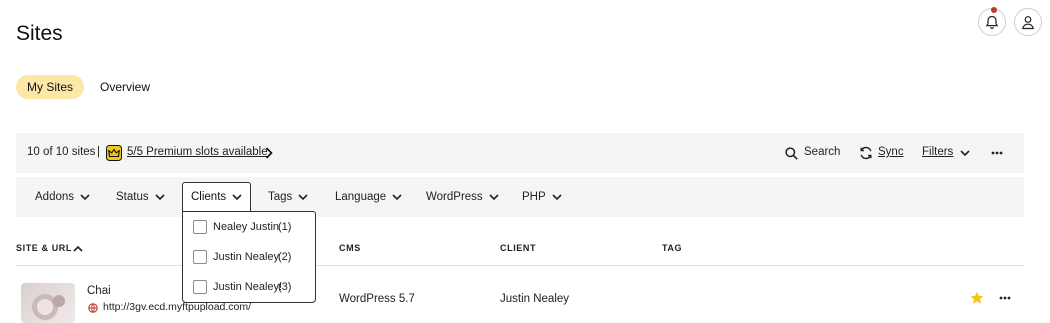 This screenshot has height=323, width=1050. What do you see at coordinates (1005, 298) in the screenshot?
I see `row-more-options-icon` at bounding box center [1005, 298].